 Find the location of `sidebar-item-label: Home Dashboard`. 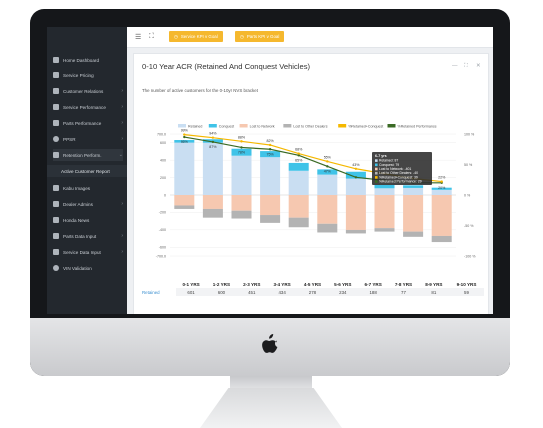

sidebar-item-label: Home Dashboard is located at coordinates (81, 60).